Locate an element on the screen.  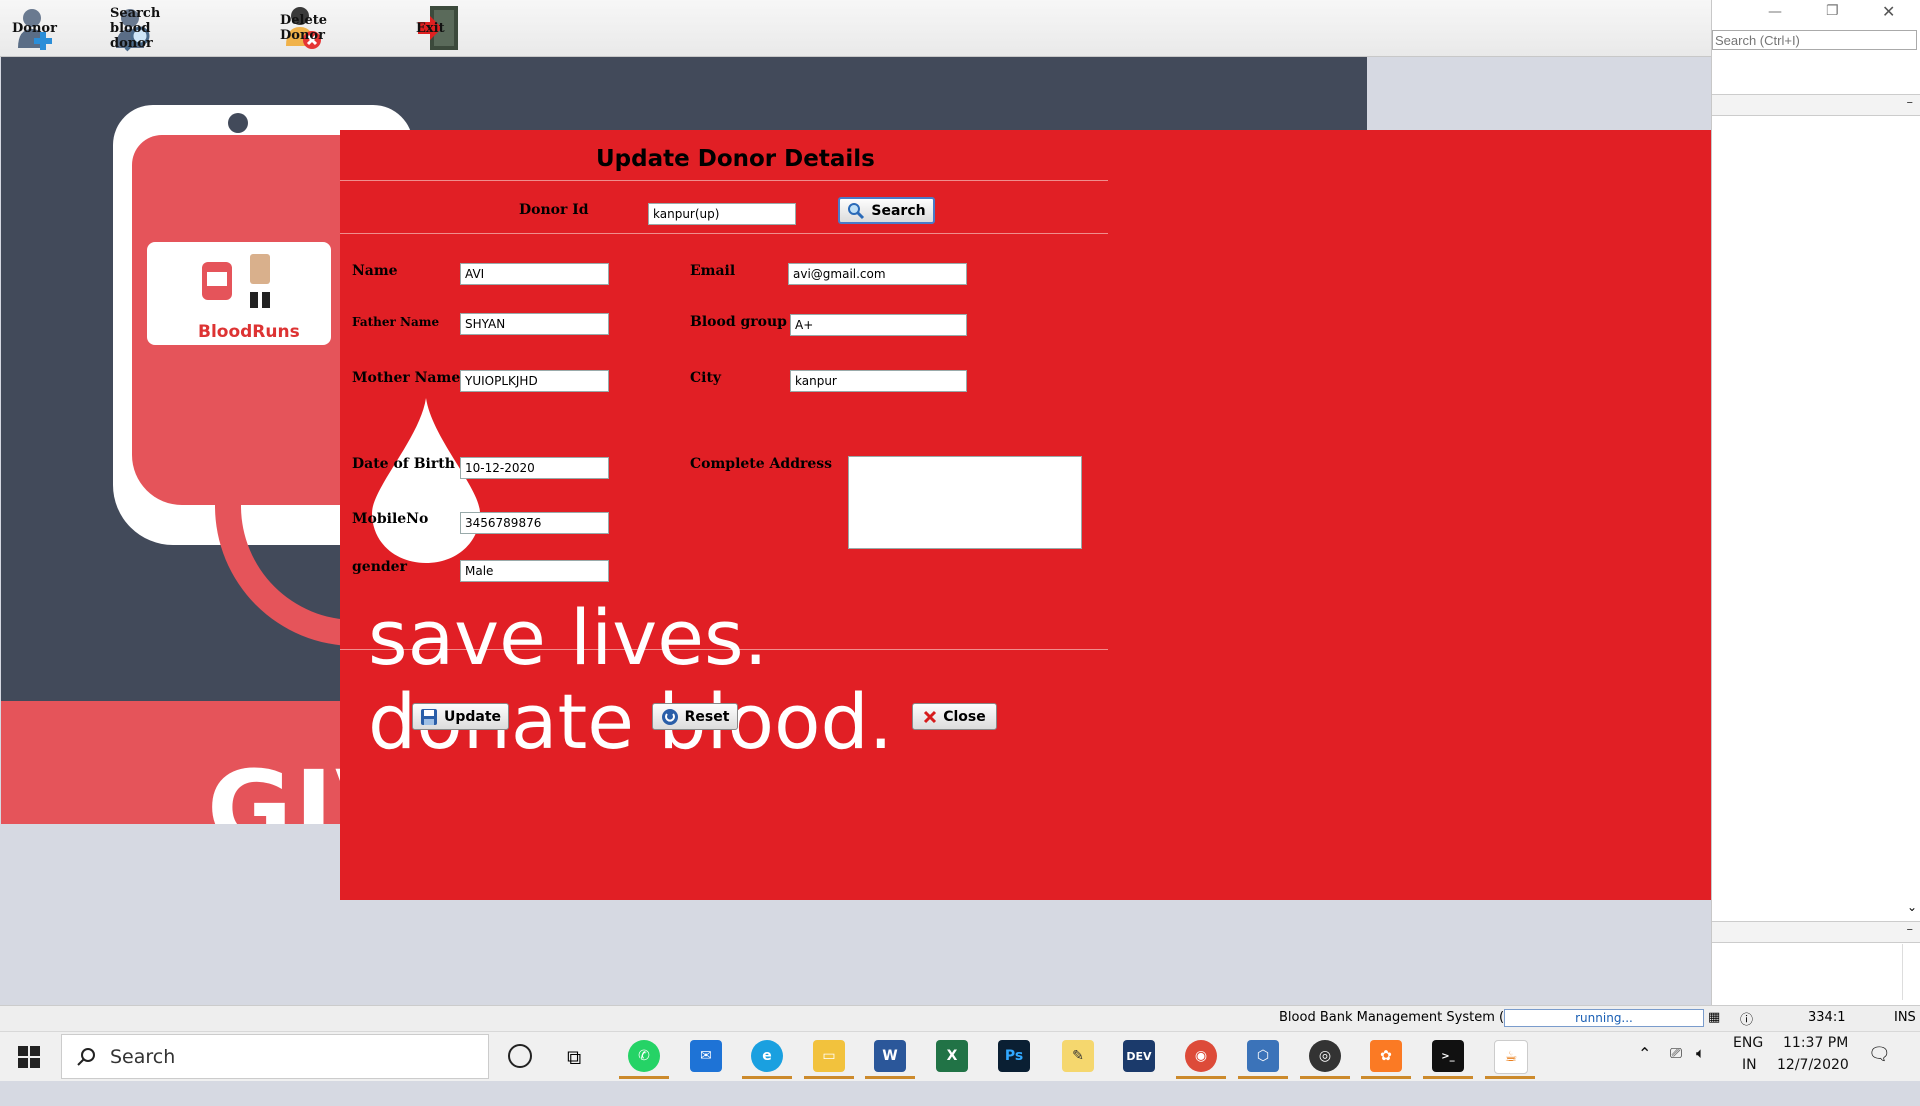
status-position: 334:1 is located at coordinates (1827, 1017).